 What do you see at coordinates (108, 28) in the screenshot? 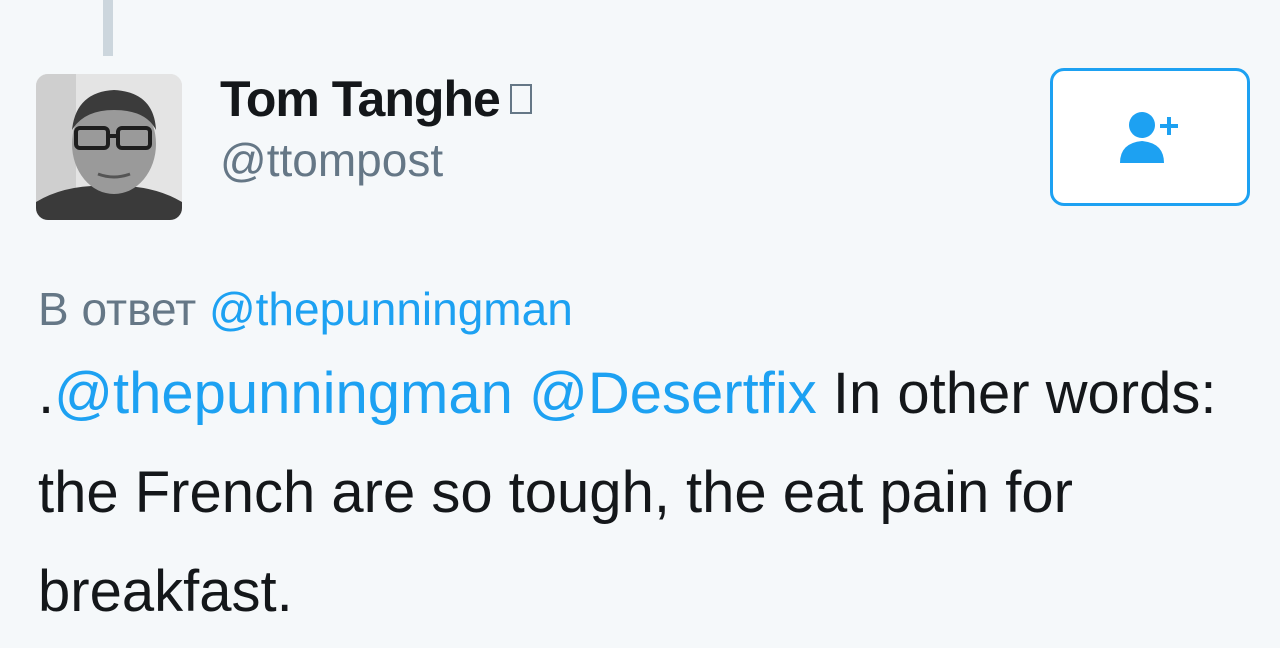
I see `thread-connector-line` at bounding box center [108, 28].